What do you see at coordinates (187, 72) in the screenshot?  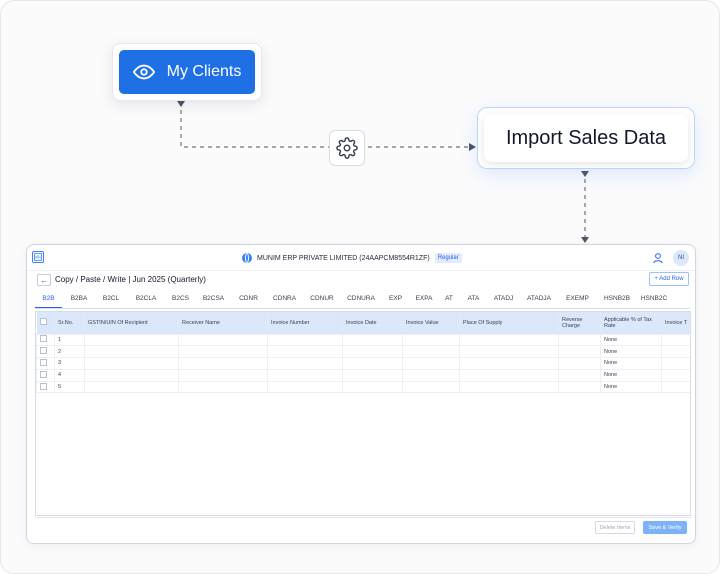 I see `my-clients-button: My Clients` at bounding box center [187, 72].